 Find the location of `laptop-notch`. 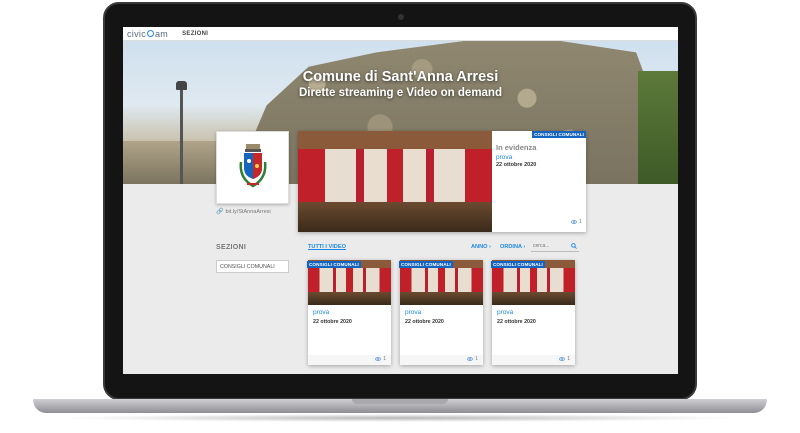

laptop-notch is located at coordinates (400, 401).